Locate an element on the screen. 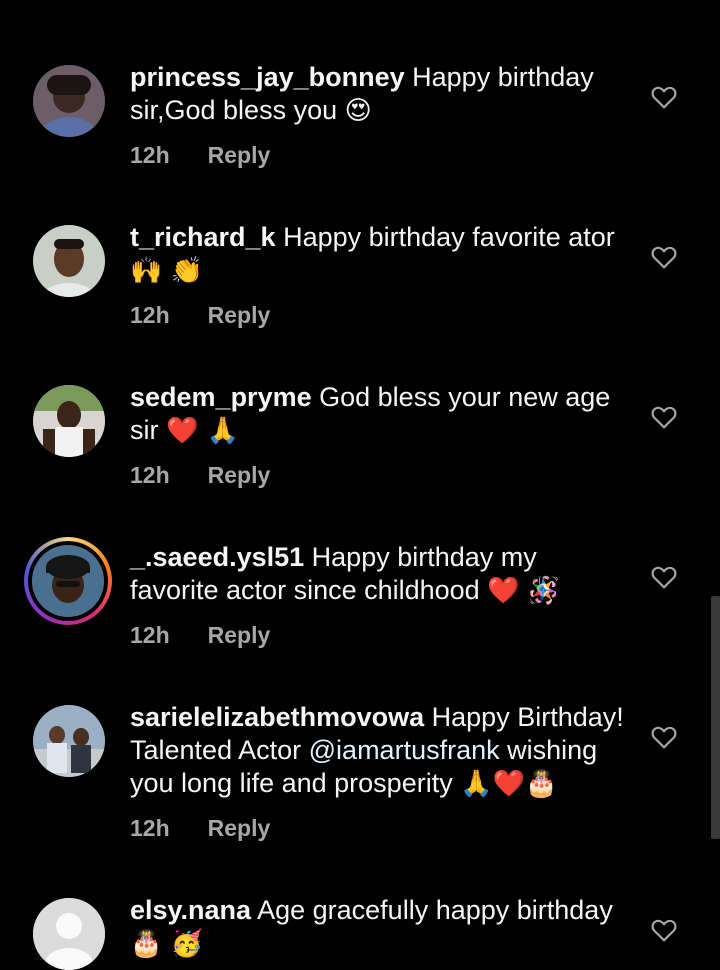 This screenshot has width=720, height=970. comment-username: sedem_pryme is located at coordinates (221, 397).